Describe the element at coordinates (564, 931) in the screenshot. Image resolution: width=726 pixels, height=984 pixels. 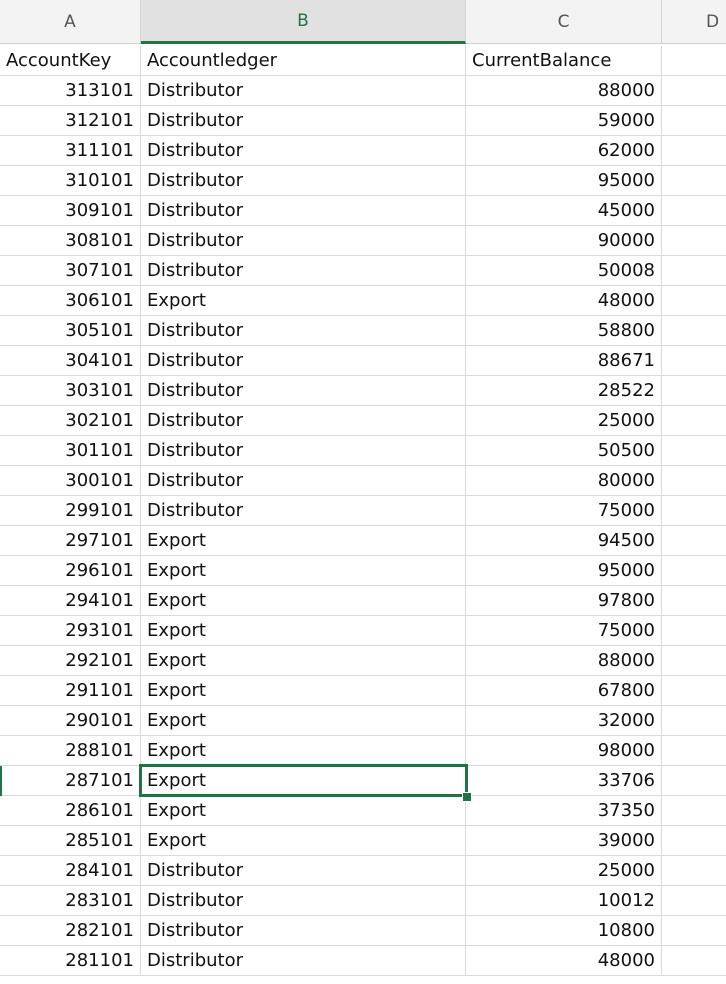
I see `cell-currentbalance: 10800` at that location.